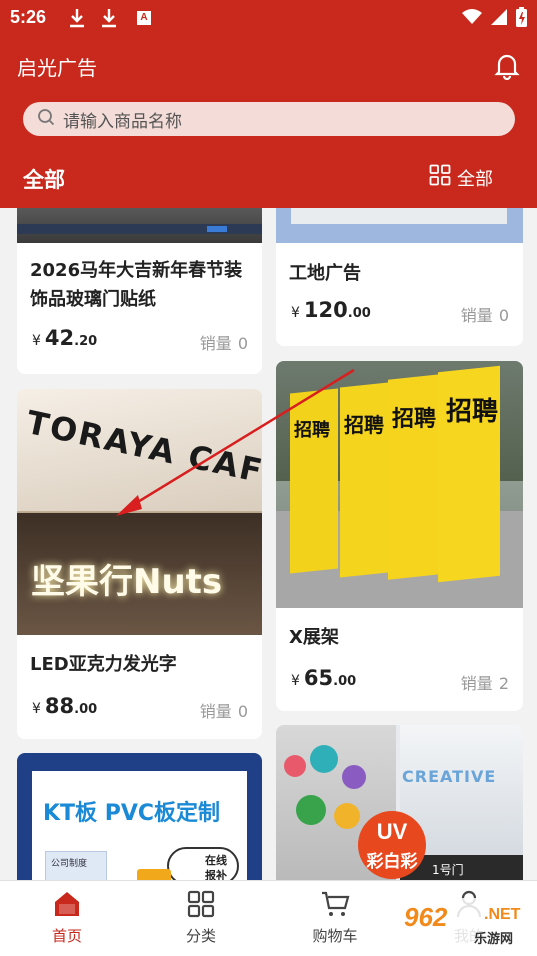  What do you see at coordinates (44, 179) in the screenshot?
I see `category-all-tab: 全部` at bounding box center [44, 179].